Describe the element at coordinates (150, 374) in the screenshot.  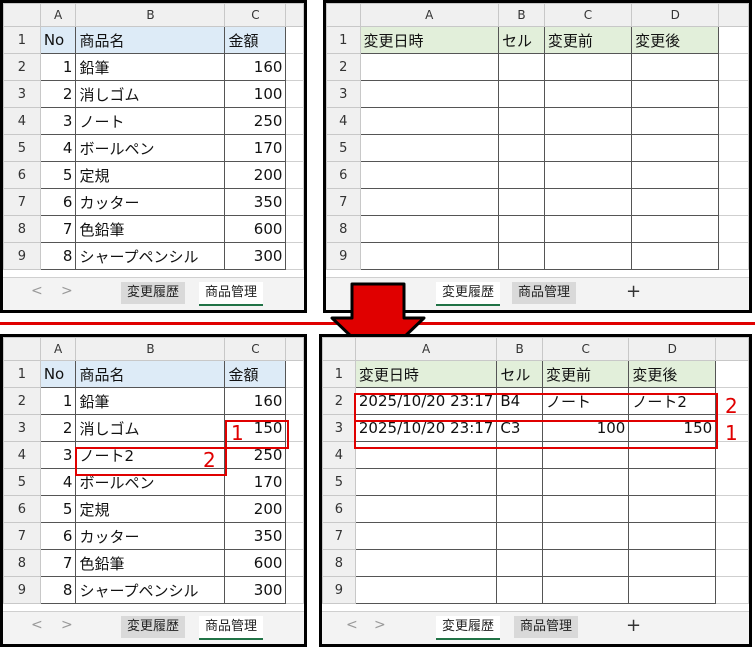
I see `header-cell-product-name: 商品名` at that location.